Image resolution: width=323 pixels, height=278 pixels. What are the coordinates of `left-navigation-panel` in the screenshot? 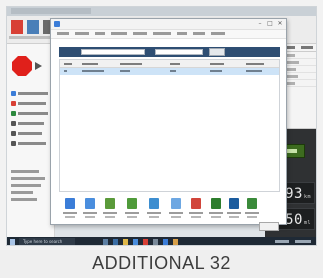 It's located at (31, 140).